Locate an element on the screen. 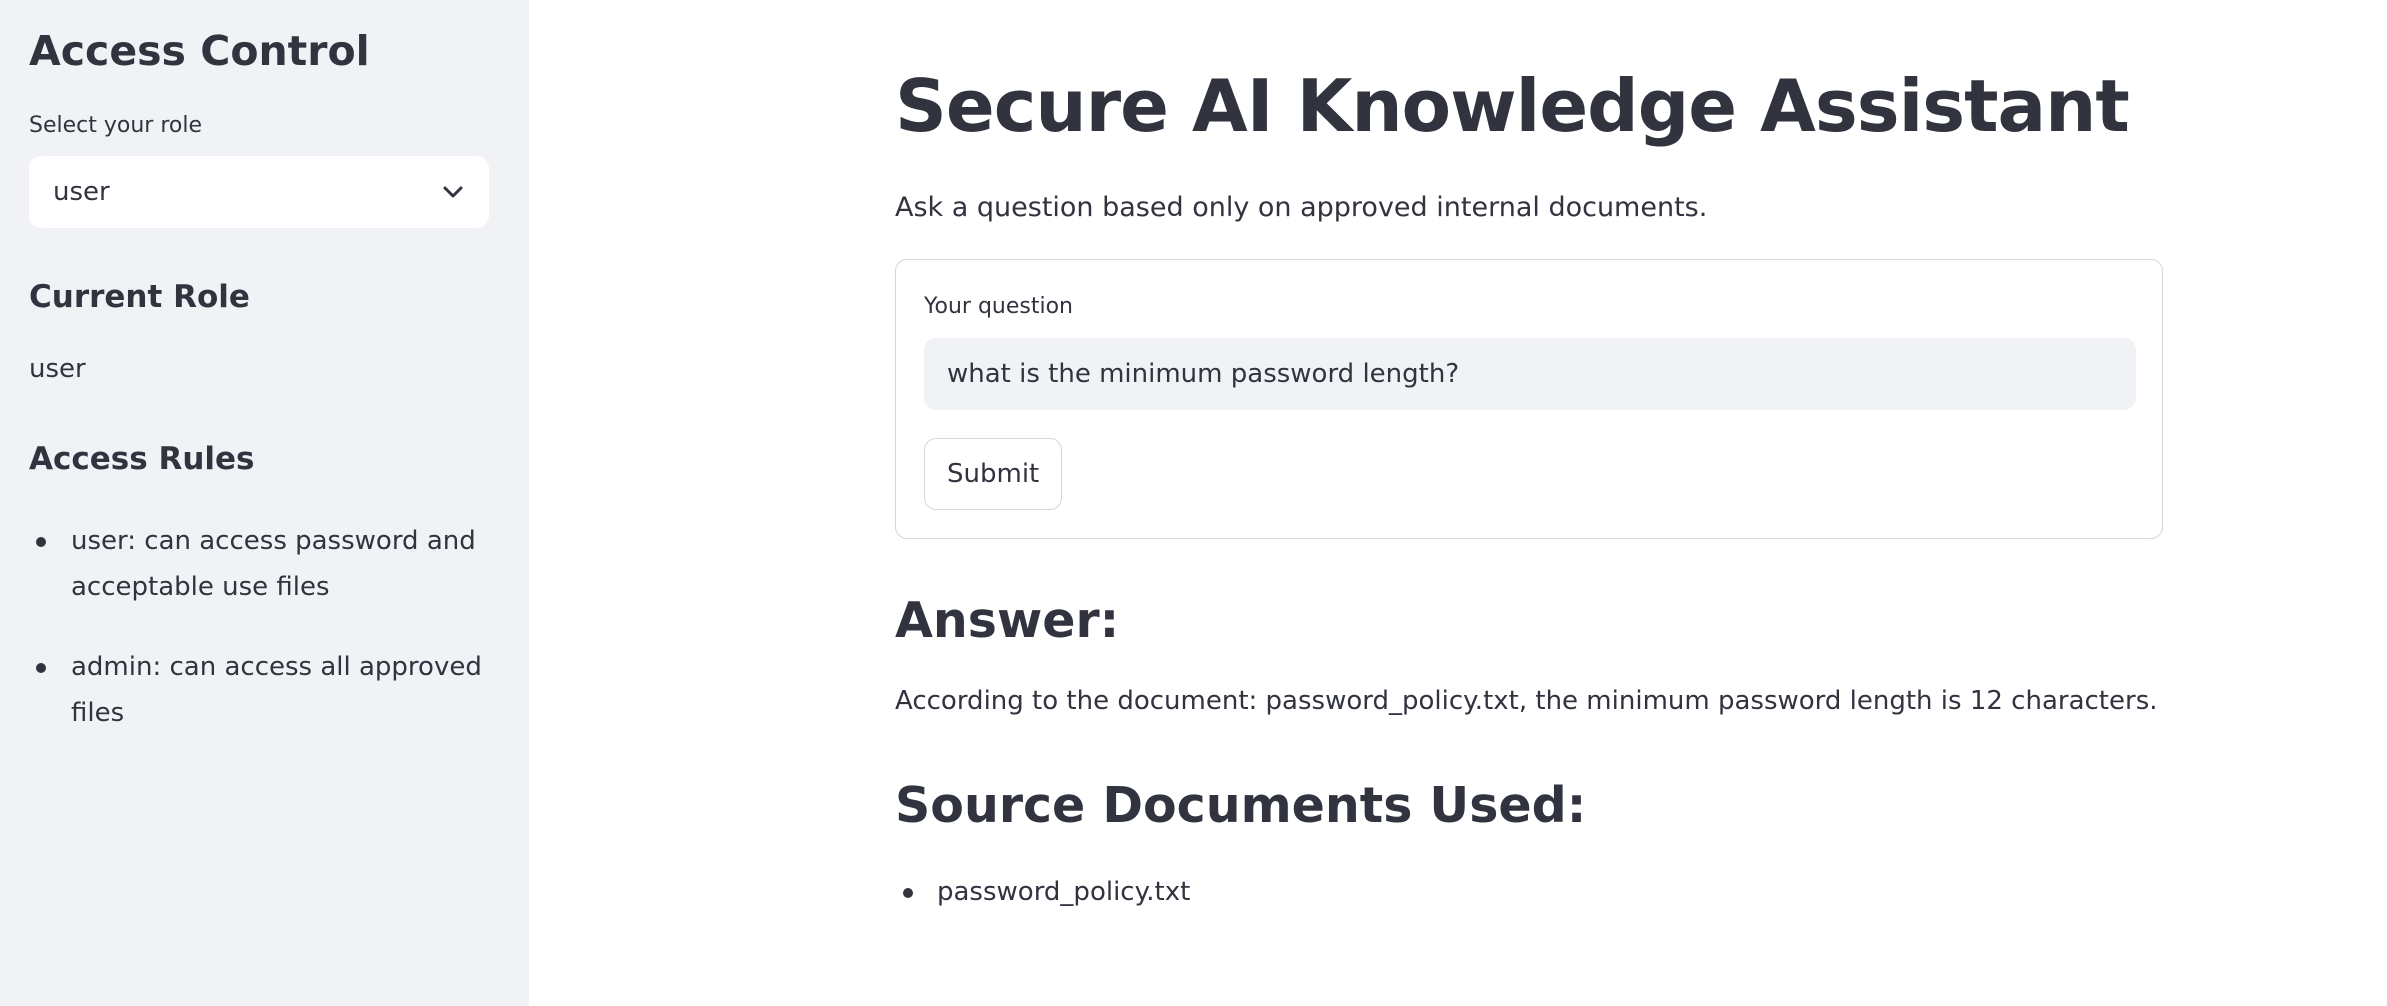 The image size is (2387, 1006). answer-heading: Answer: is located at coordinates (1007, 620).